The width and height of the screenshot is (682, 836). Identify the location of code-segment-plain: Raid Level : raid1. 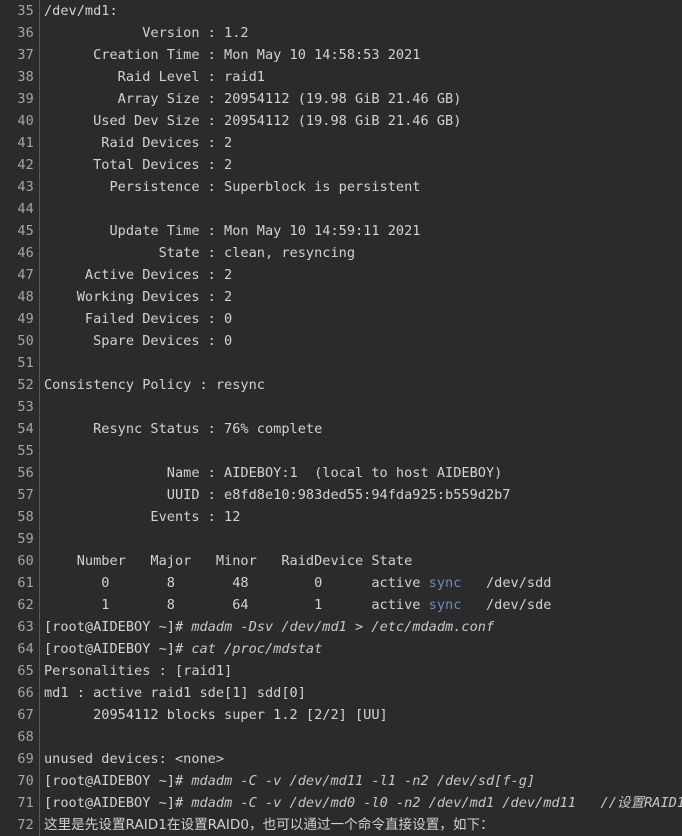
(154, 77).